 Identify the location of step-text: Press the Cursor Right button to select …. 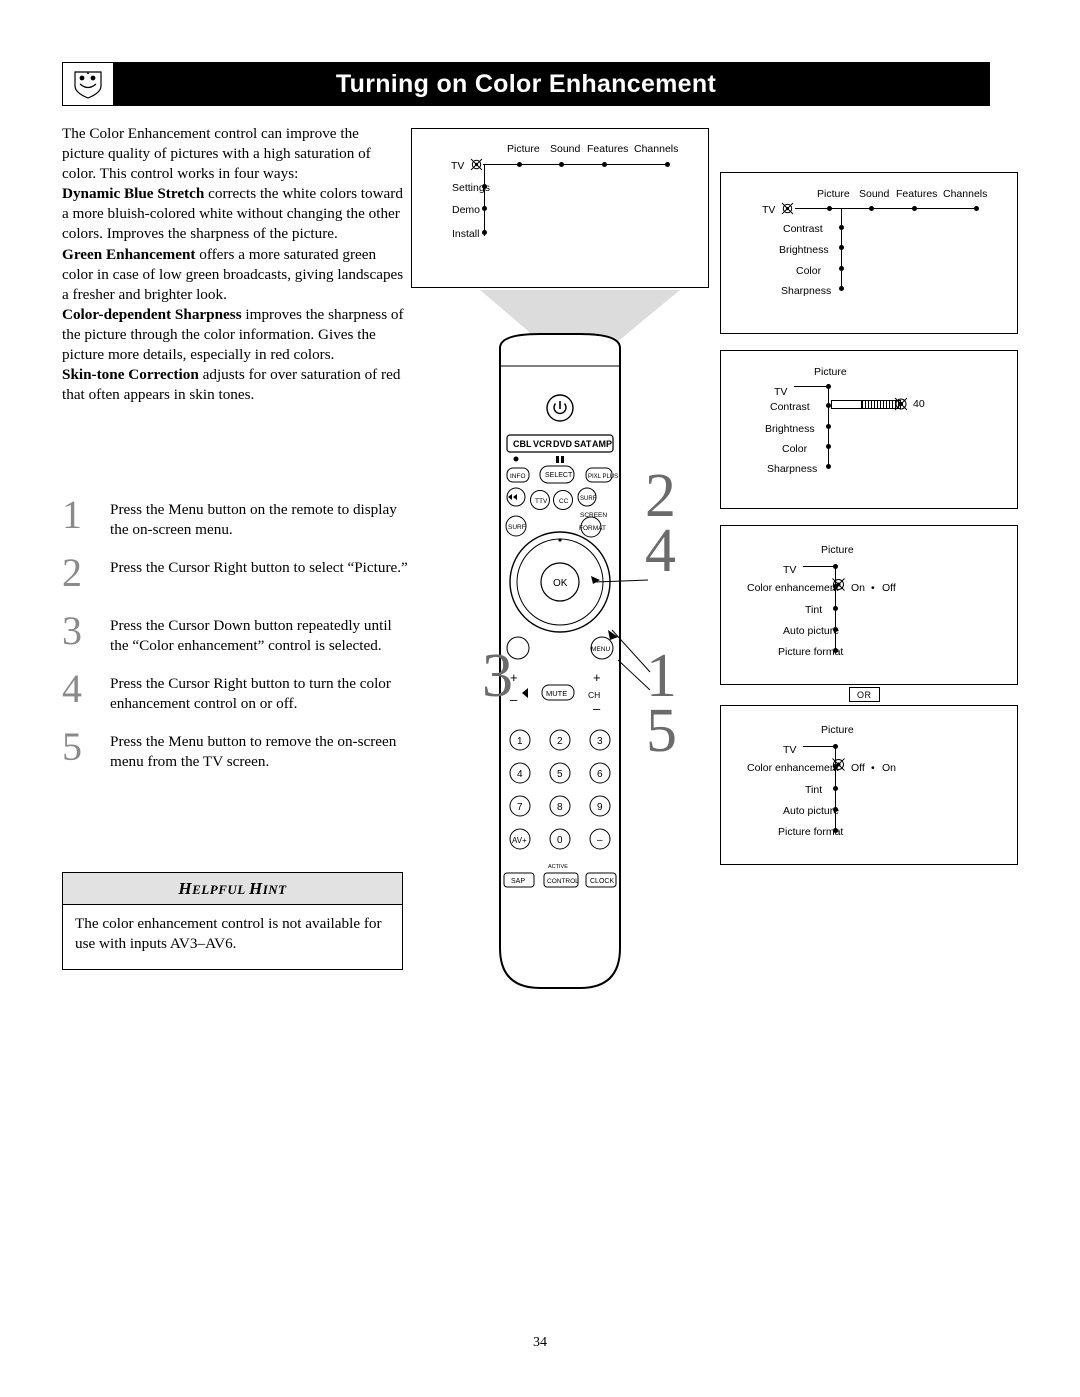
(259, 567).